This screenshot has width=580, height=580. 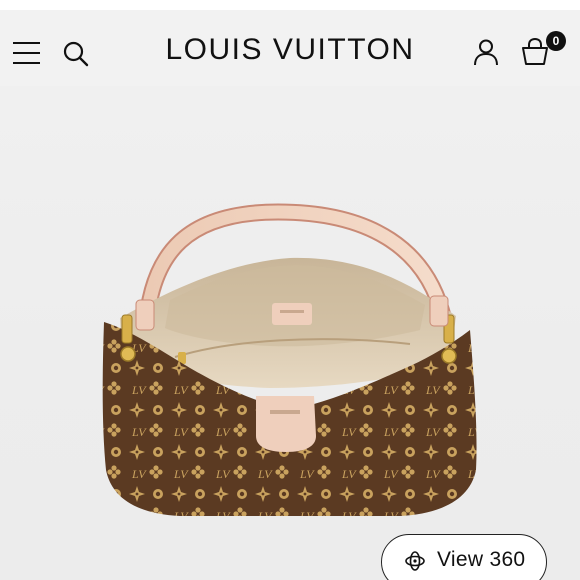 What do you see at coordinates (290, 49) in the screenshot?
I see `brand-logo: LOUIS VUITTON` at bounding box center [290, 49].